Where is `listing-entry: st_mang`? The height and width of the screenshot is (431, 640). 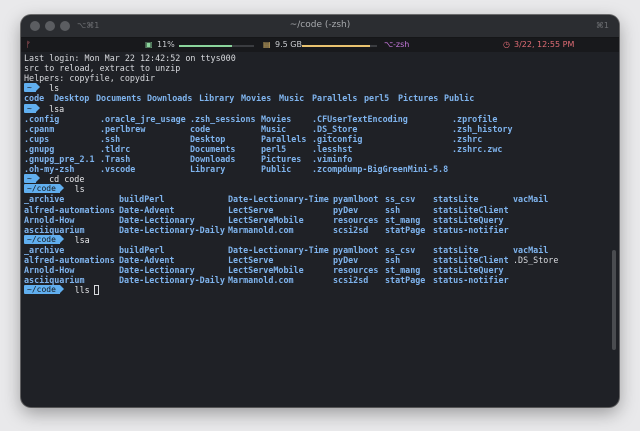 listing-entry: st_mang is located at coordinates (403, 270).